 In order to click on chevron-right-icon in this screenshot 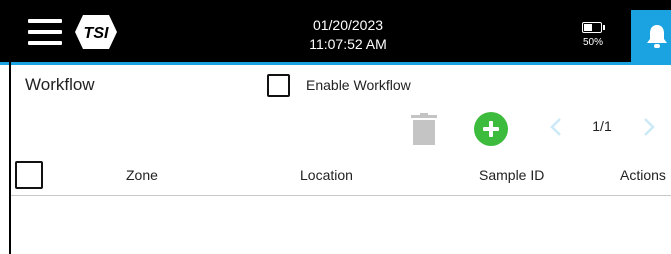, I will do `click(649, 127)`.